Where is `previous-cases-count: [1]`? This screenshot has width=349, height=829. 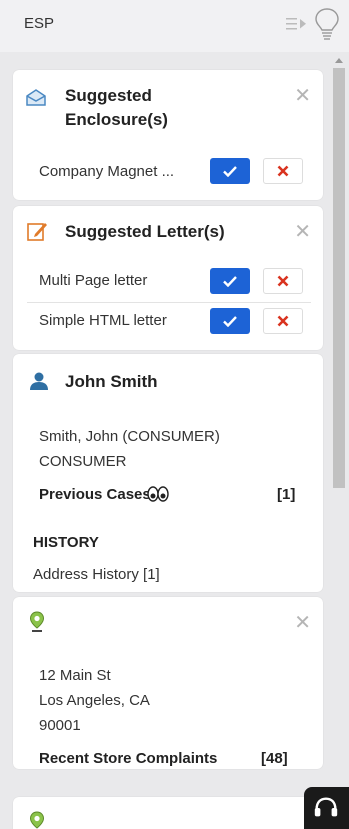
previous-cases-count: [1] is located at coordinates (286, 494).